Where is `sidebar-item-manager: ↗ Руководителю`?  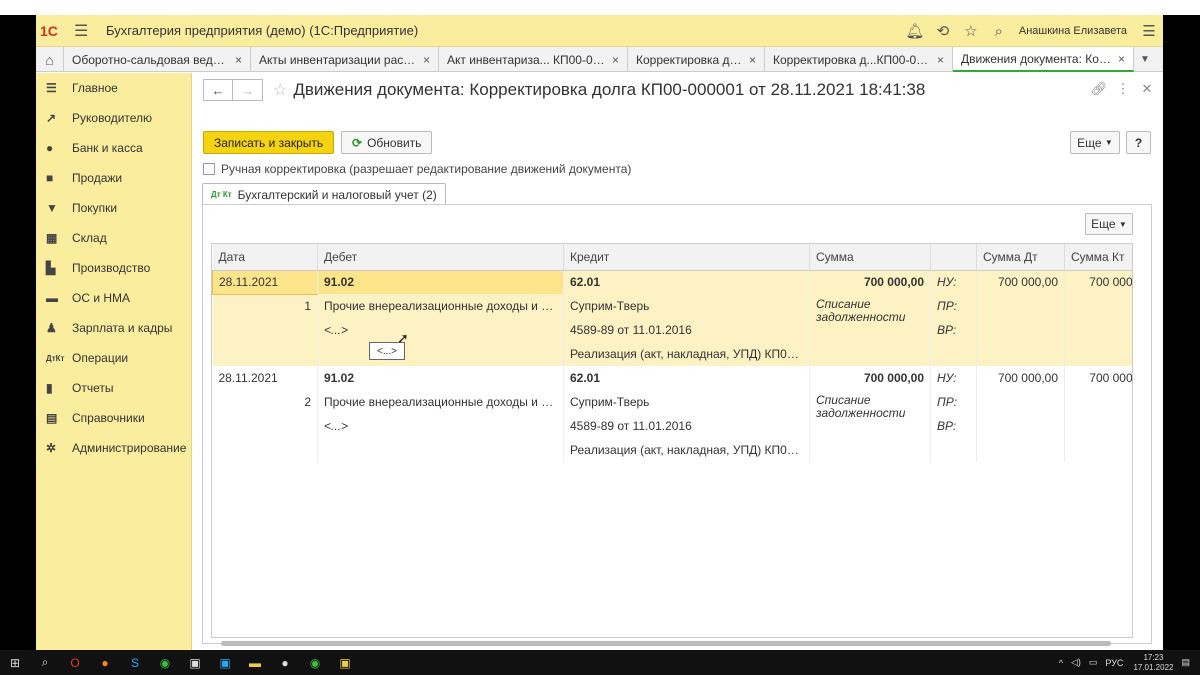 sidebar-item-manager: ↗ Руководителю is located at coordinates (113, 118).